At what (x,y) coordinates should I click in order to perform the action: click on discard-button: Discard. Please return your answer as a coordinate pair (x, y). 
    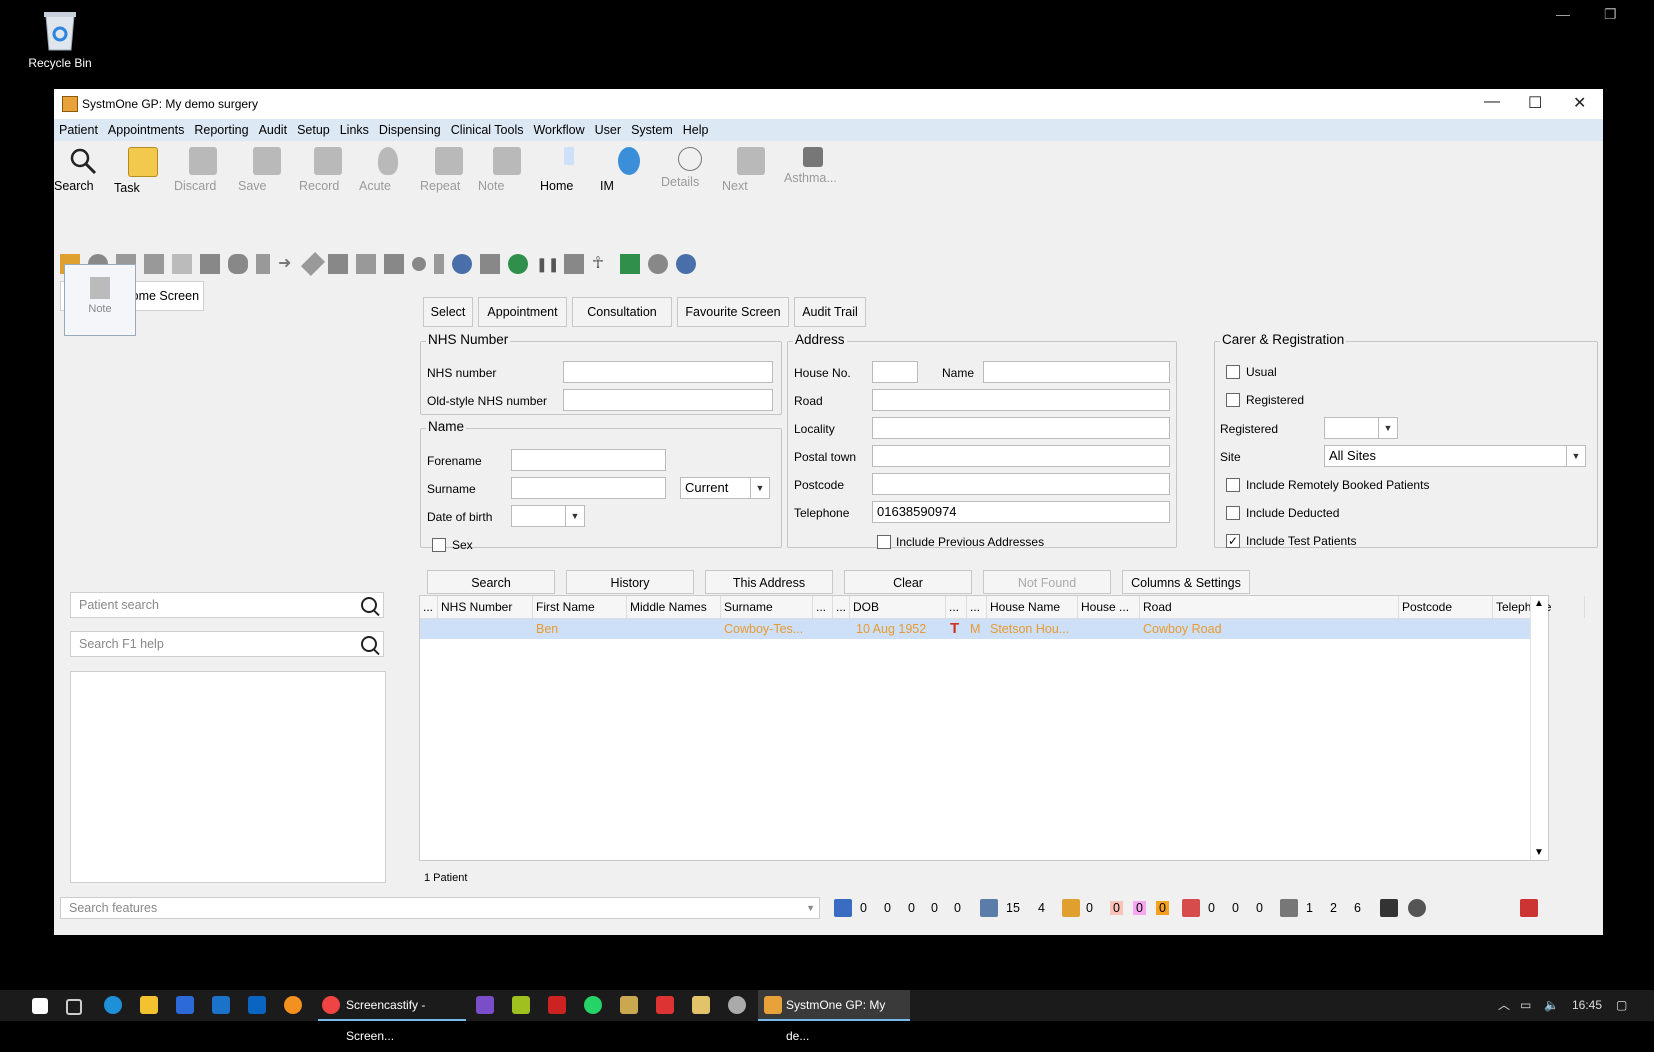
    Looking at the image, I should click on (203, 170).